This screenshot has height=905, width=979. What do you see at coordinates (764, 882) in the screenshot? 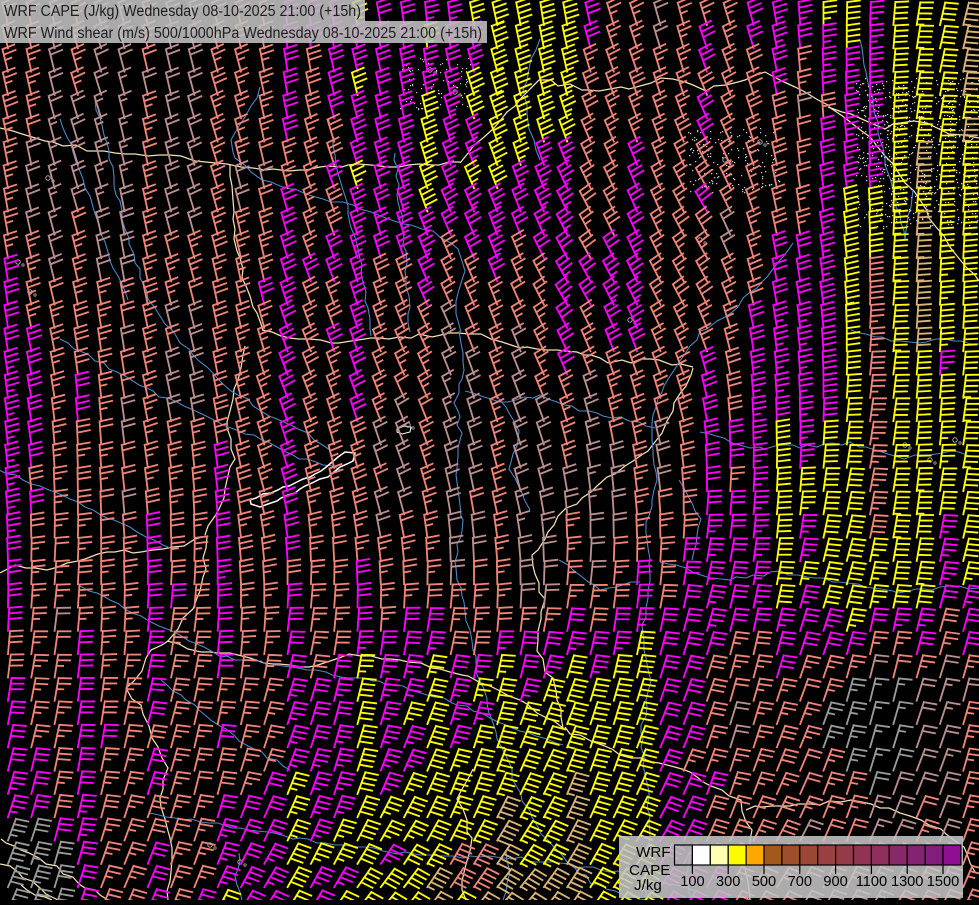
I see `svg-text: 500` at bounding box center [764, 882].